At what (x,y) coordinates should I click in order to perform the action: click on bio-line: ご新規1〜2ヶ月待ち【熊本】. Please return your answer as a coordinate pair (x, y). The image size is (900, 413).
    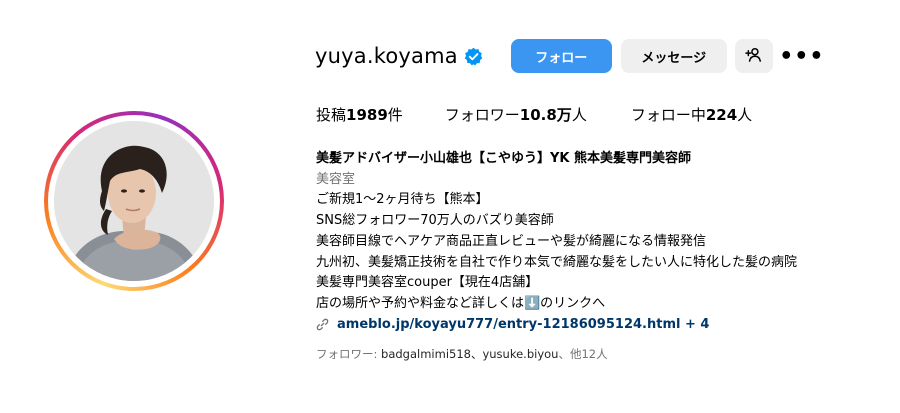
    Looking at the image, I should click on (402, 200).